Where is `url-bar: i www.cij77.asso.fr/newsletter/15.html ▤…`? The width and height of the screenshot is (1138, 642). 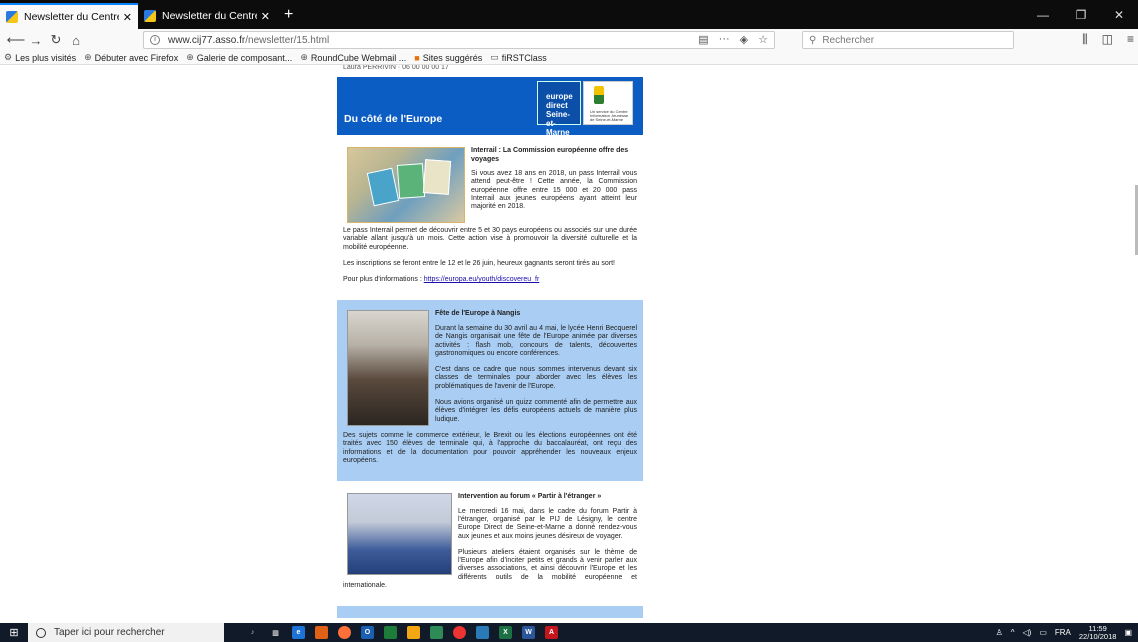 url-bar: i www.cij77.asso.fr/newsletter/15.html ▤… is located at coordinates (459, 40).